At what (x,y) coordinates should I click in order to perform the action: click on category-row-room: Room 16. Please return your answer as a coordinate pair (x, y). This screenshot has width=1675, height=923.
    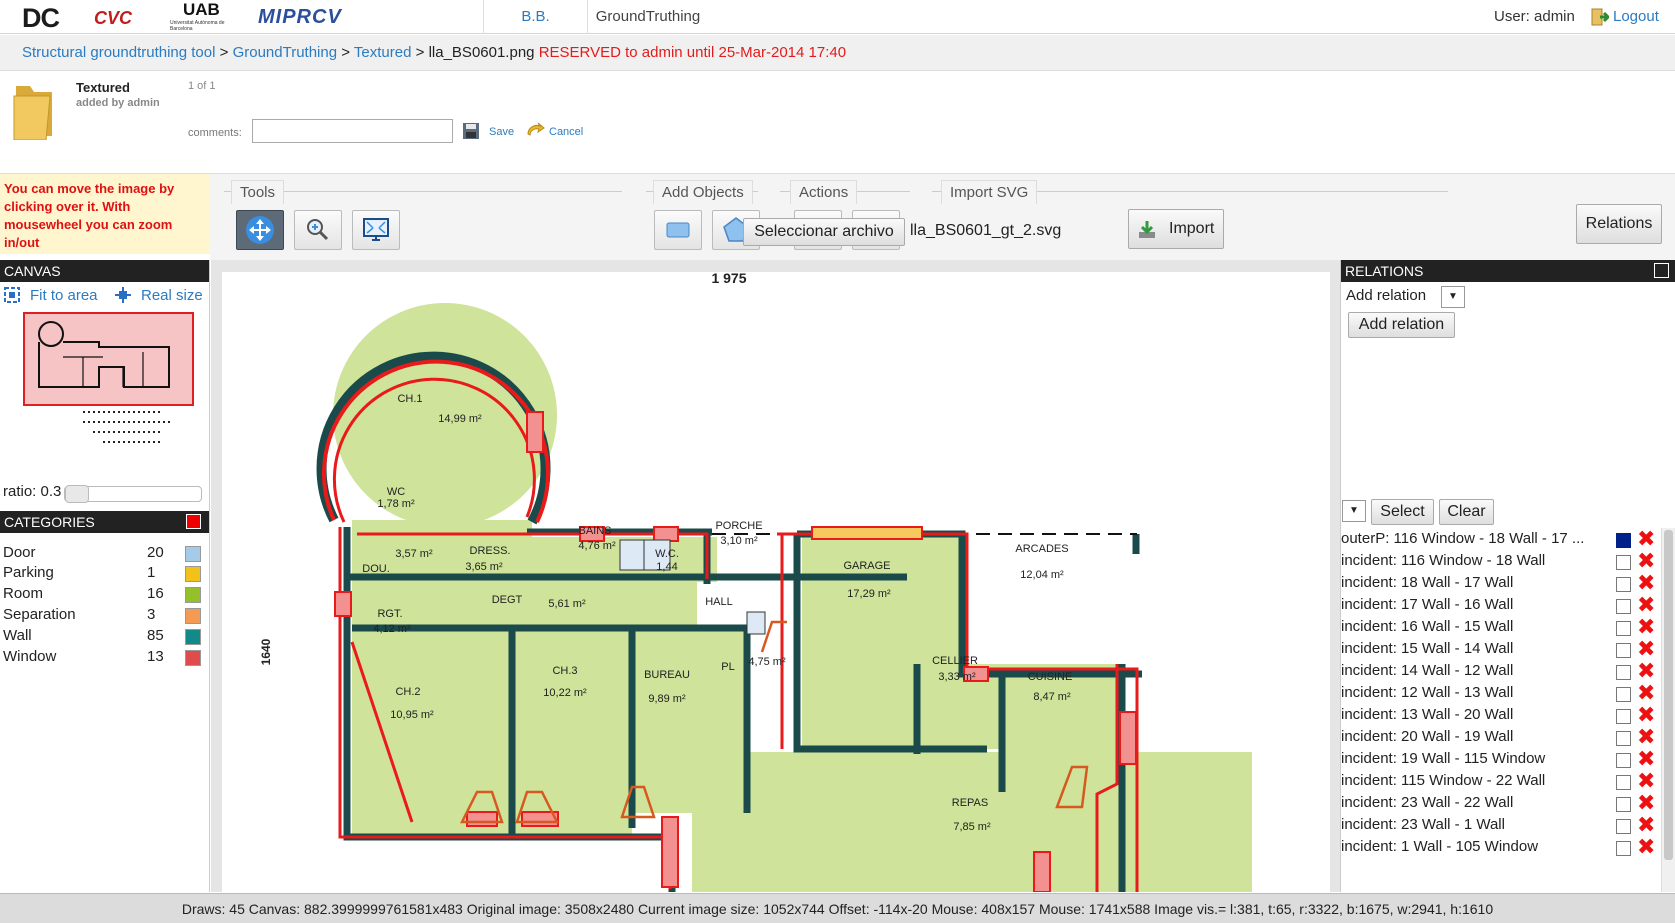
    Looking at the image, I should click on (103, 595).